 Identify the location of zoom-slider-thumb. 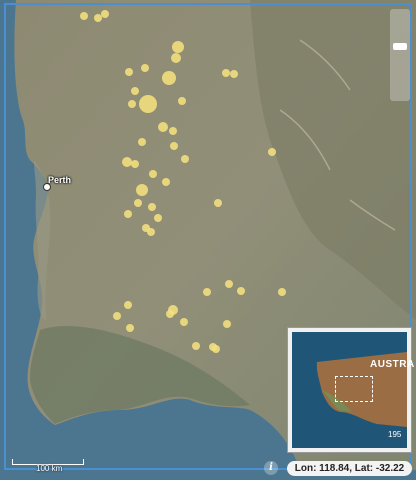
(400, 46).